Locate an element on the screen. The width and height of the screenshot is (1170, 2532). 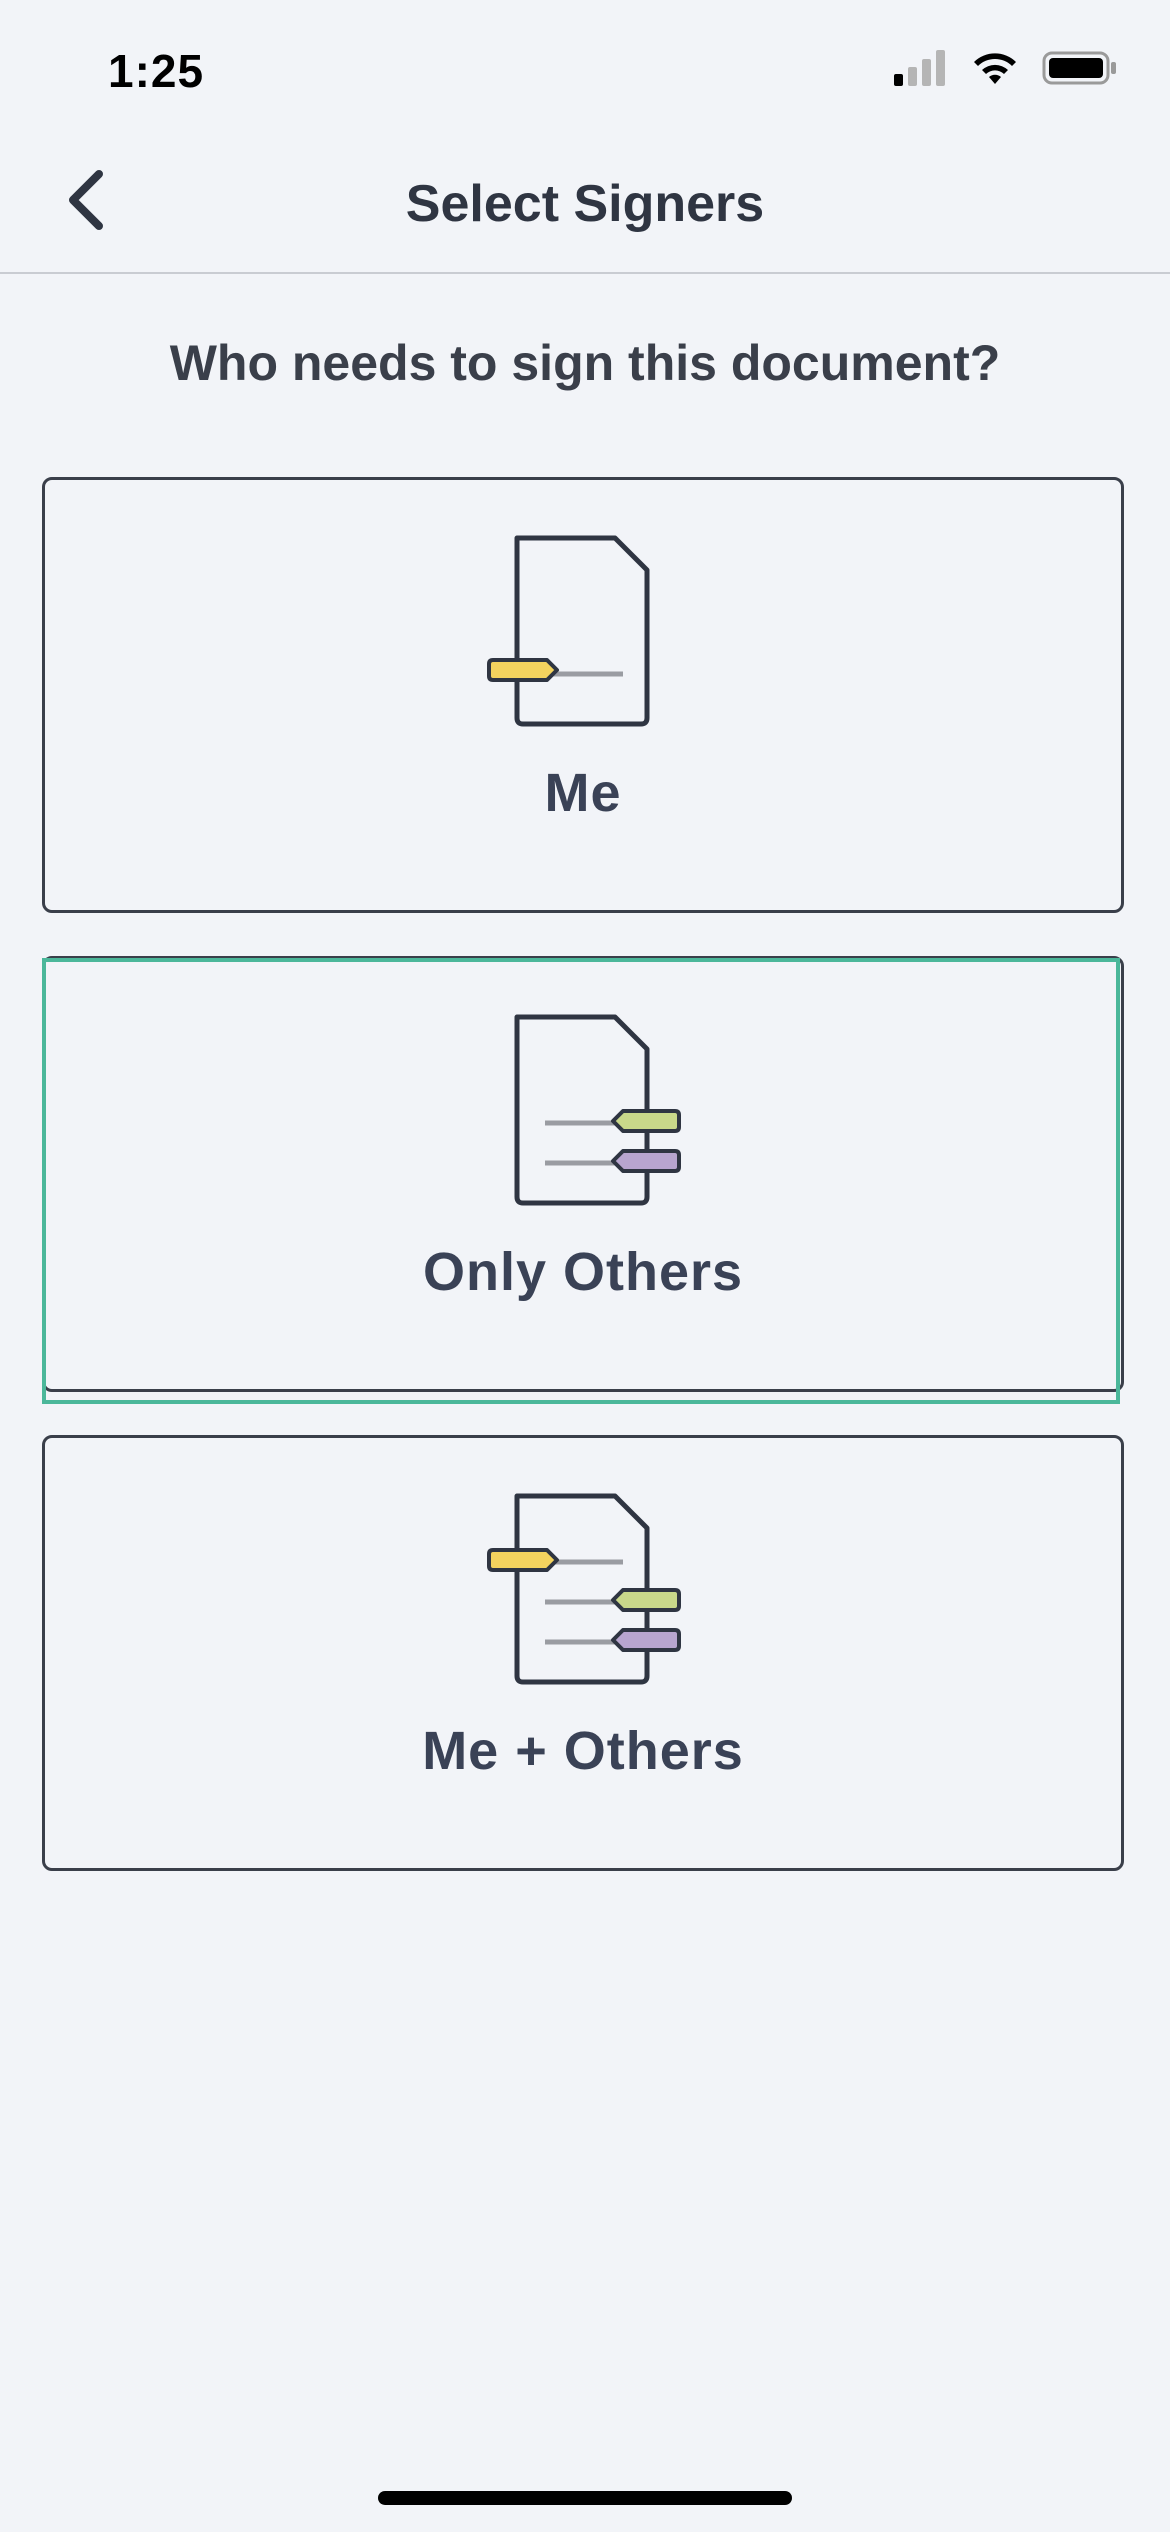
navigation-header: Select Signers is located at coordinates (585, 202).